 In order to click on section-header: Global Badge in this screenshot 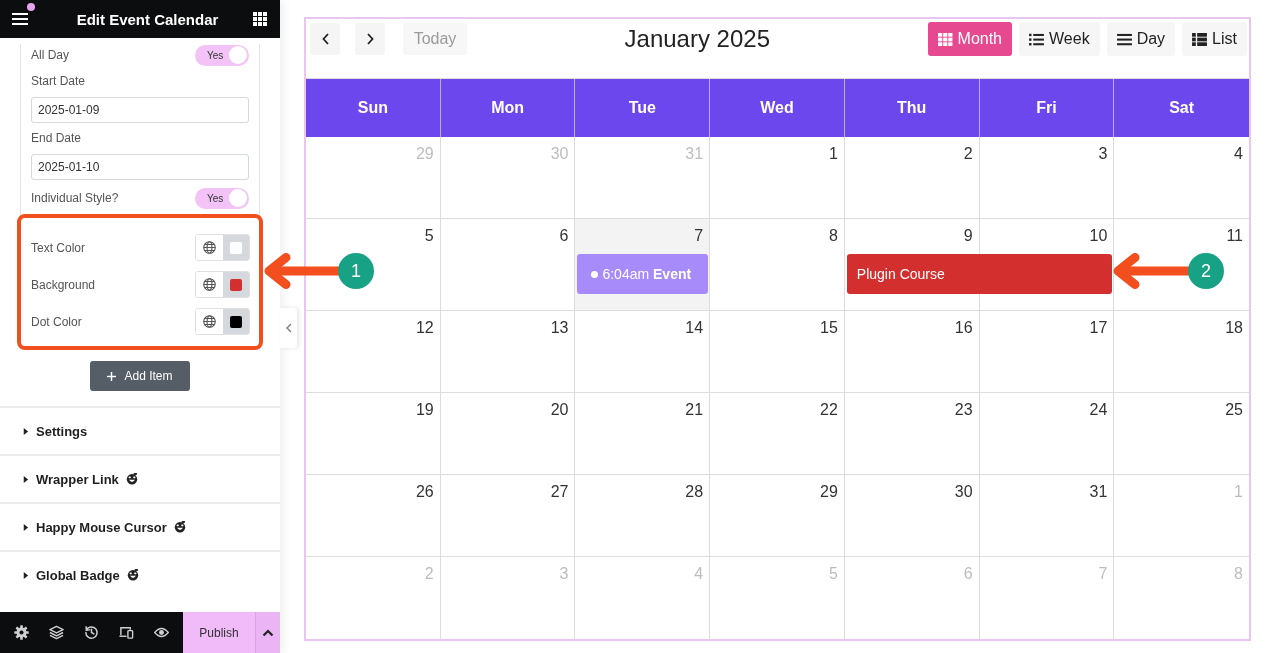, I will do `click(140, 574)`.